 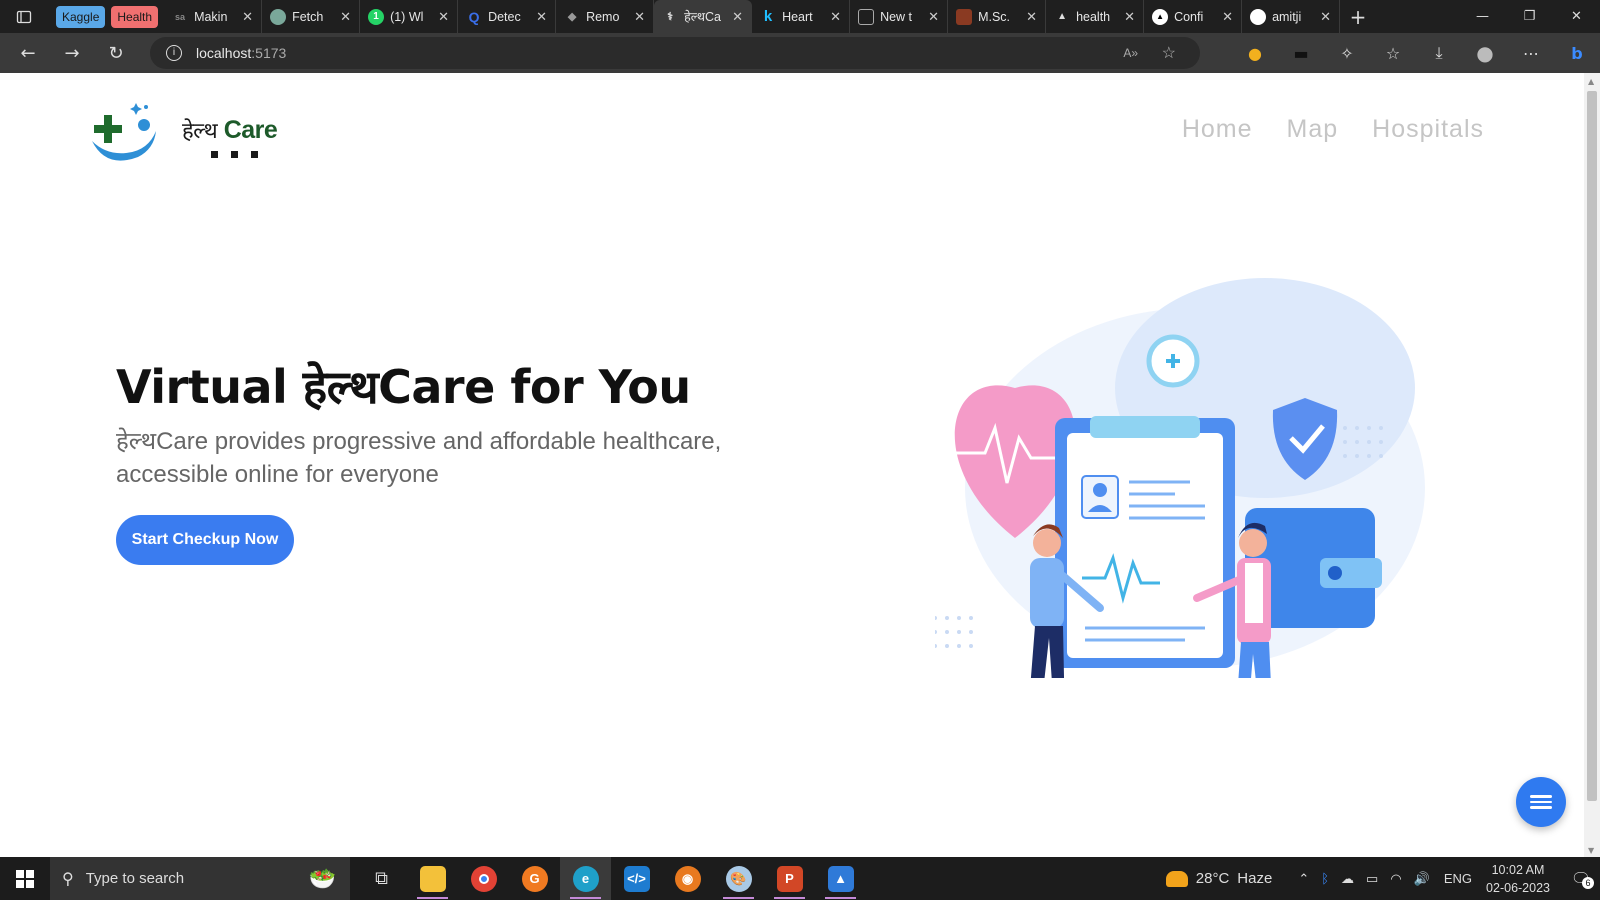 I want to click on tab-group-health: Health, so click(x=135, y=16).